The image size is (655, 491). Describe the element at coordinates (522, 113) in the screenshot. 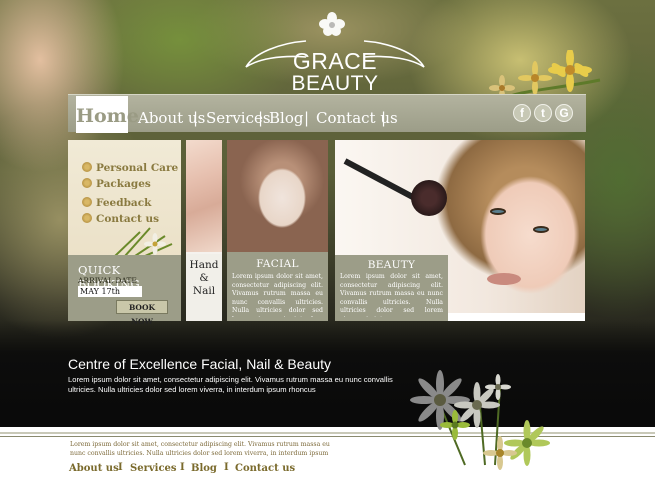

I see `facebook-icon: f` at that location.